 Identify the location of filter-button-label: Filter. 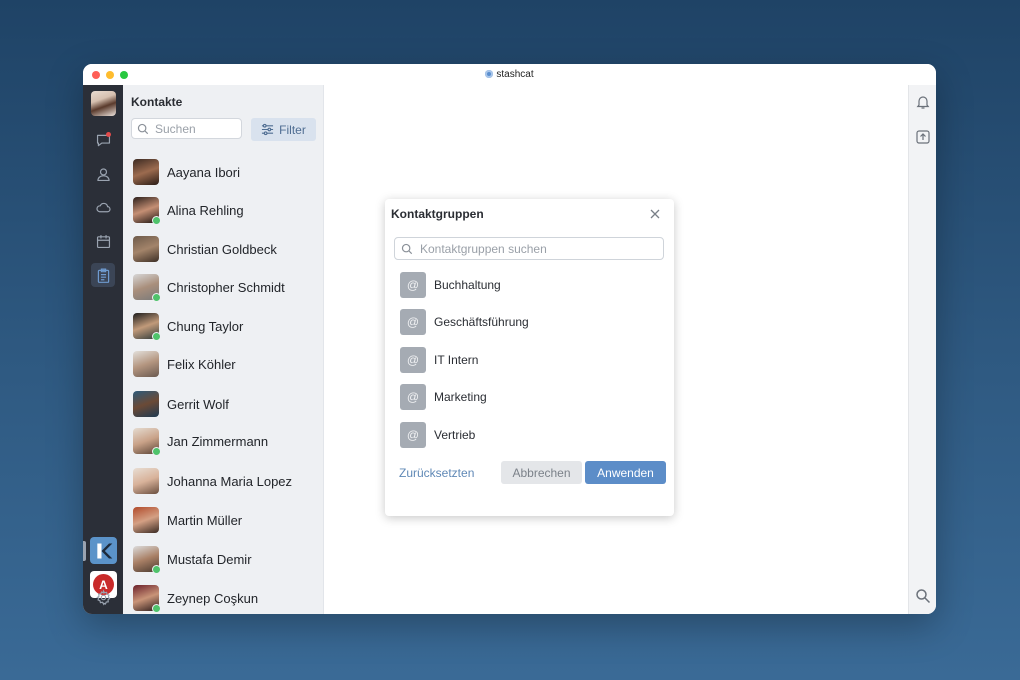
(292, 129).